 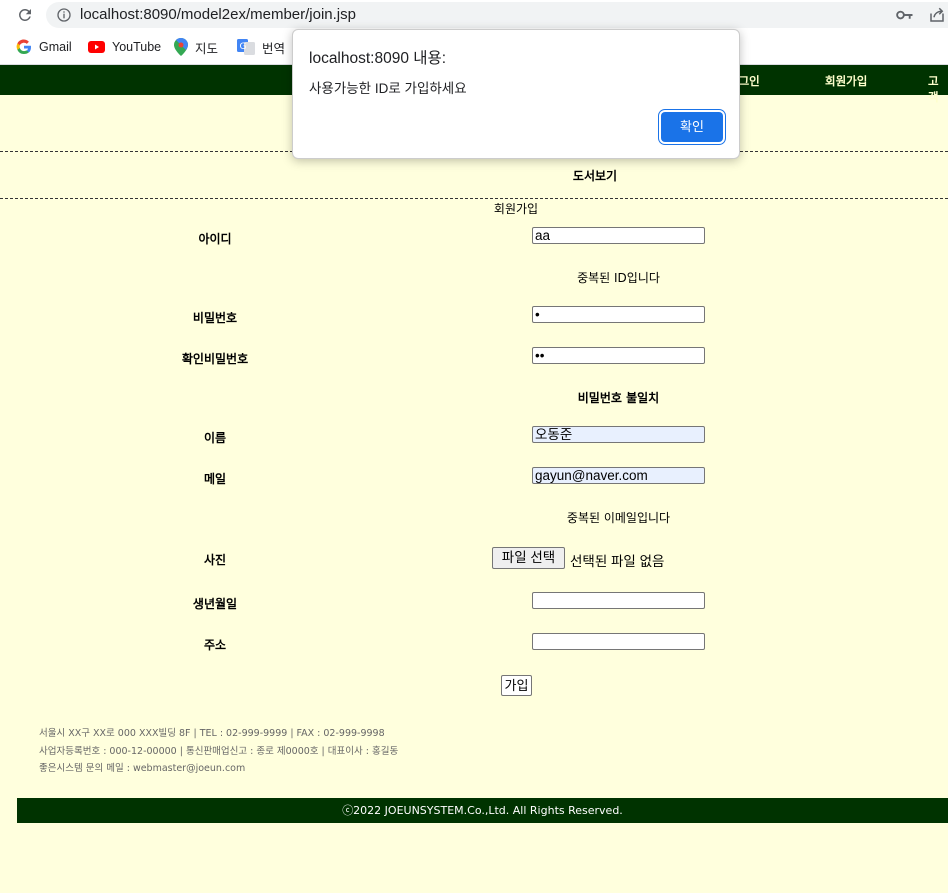 What do you see at coordinates (516, 209) in the screenshot?
I see `form-caption: 회원가입` at bounding box center [516, 209].